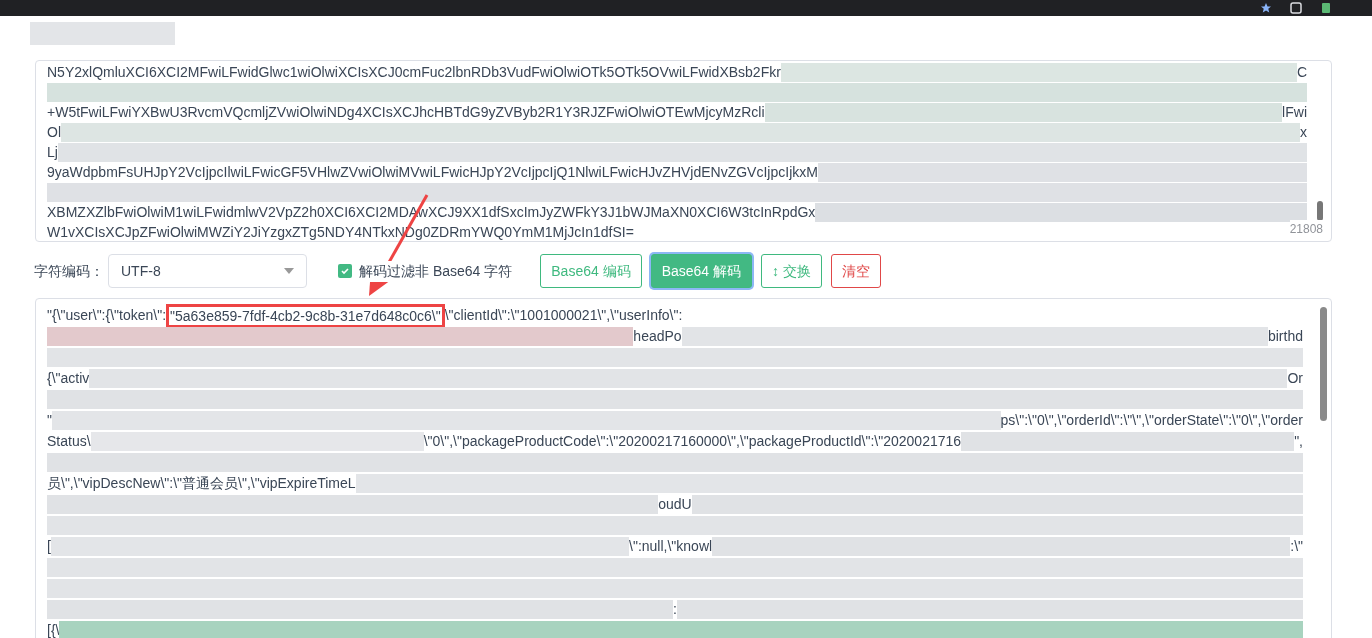  I want to click on star-icon, so click(1266, 8).